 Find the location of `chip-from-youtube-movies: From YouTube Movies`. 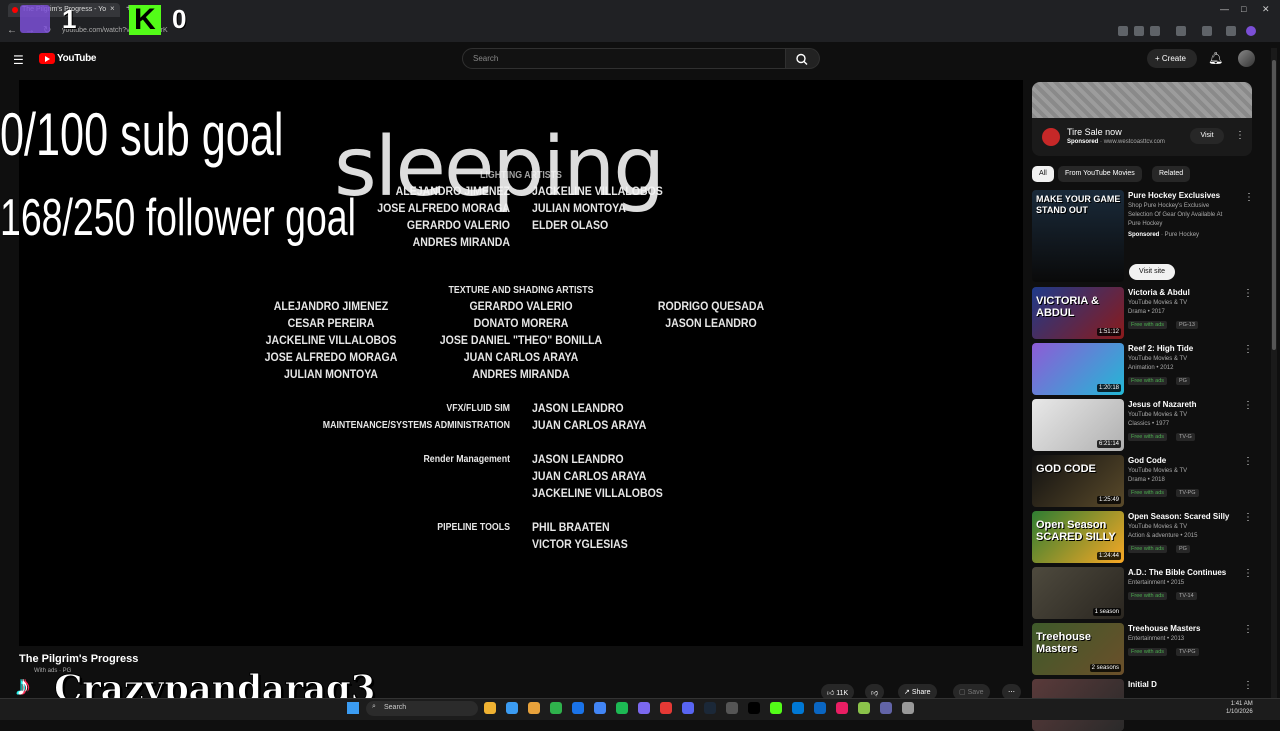

chip-from-youtube-movies: From YouTube Movies is located at coordinates (1100, 174).